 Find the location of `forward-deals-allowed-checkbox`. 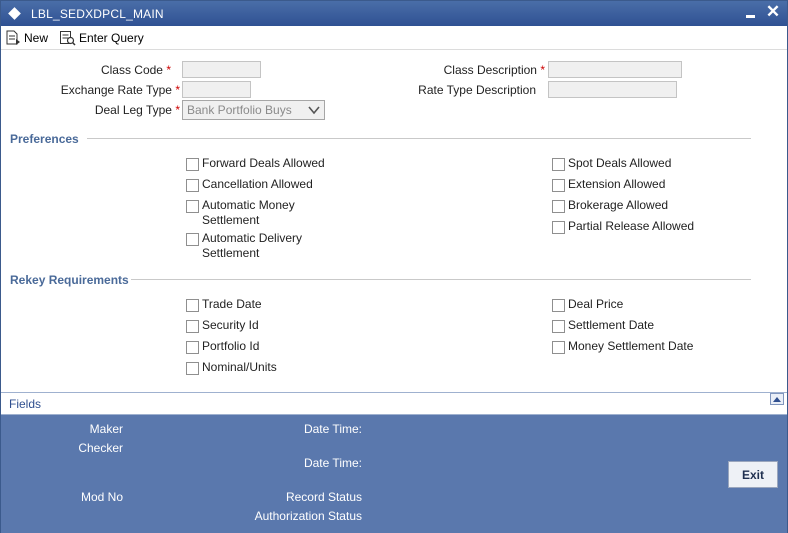

forward-deals-allowed-checkbox is located at coordinates (192, 164).